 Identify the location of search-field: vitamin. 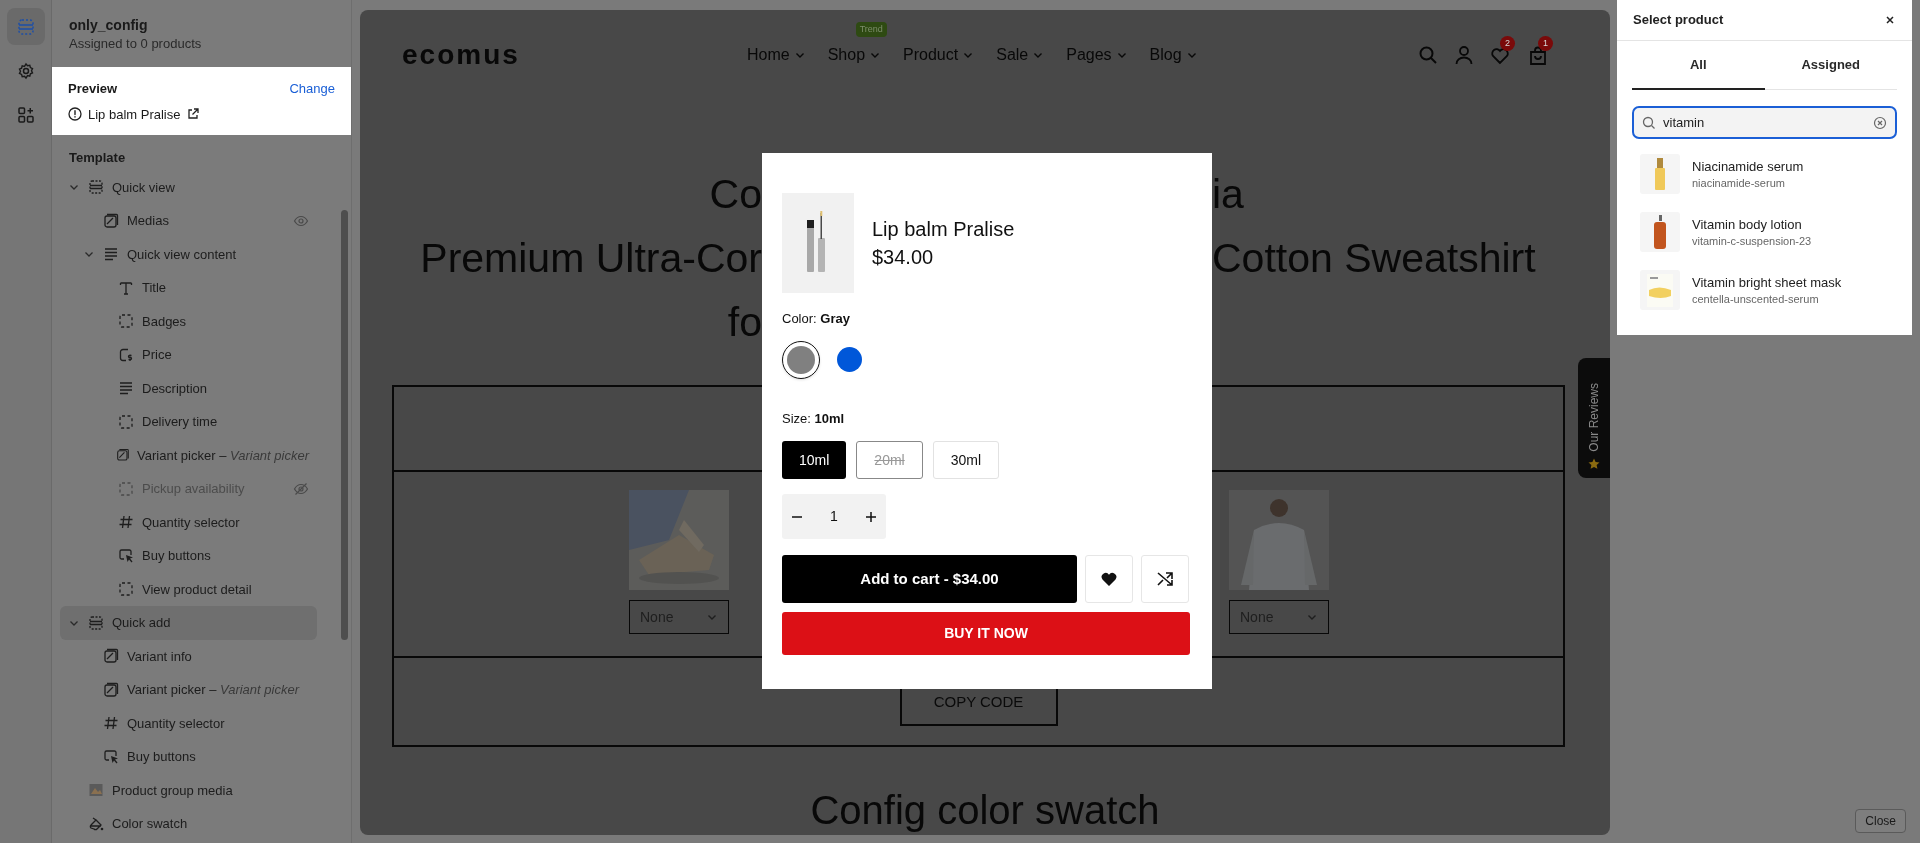
(1764, 122).